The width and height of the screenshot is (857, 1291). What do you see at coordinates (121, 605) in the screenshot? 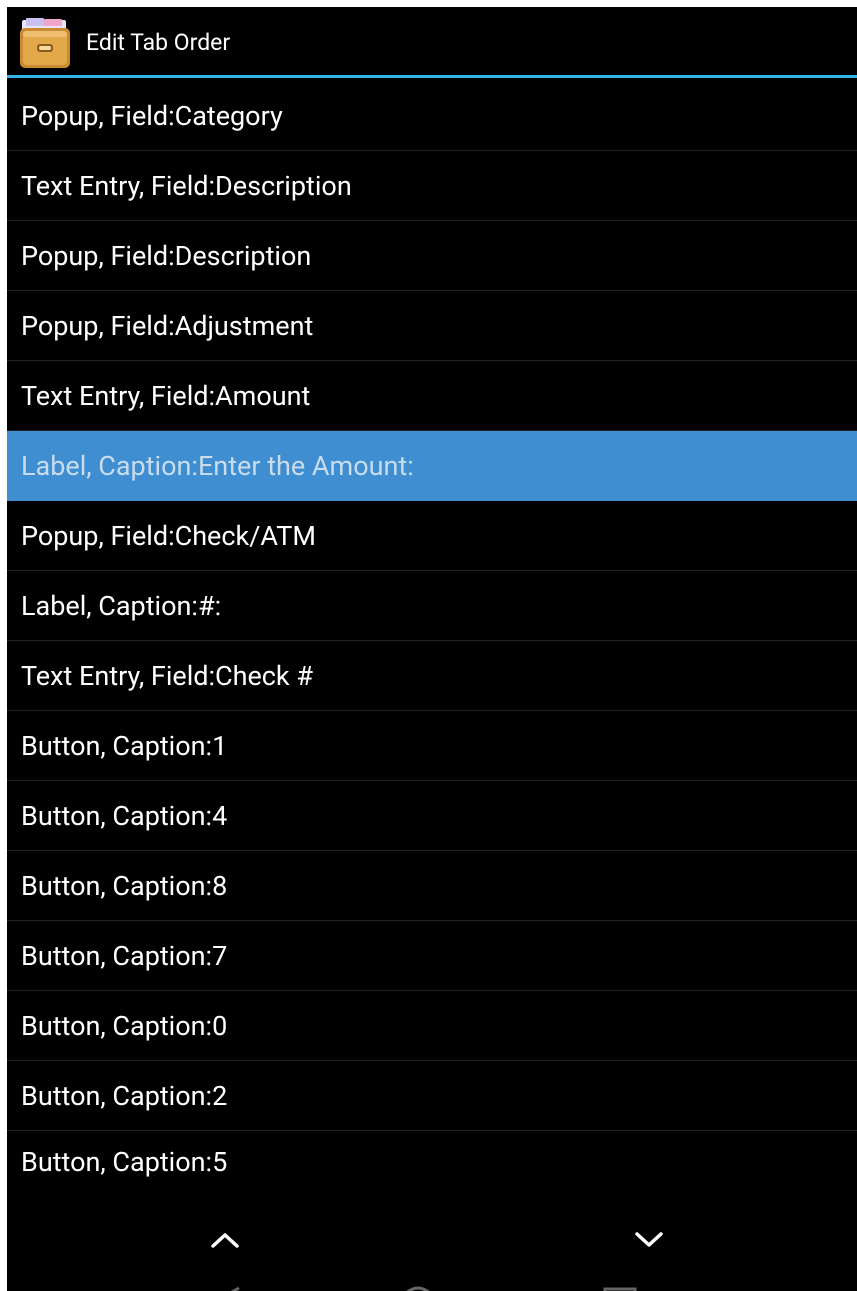
I see `list-item-label: Label, Caption:#:` at bounding box center [121, 605].